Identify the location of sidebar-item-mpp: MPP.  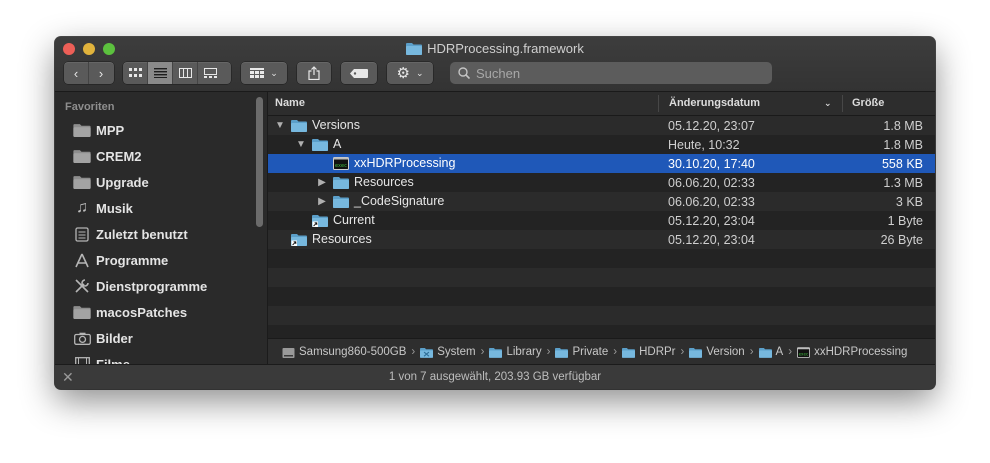
(98, 130).